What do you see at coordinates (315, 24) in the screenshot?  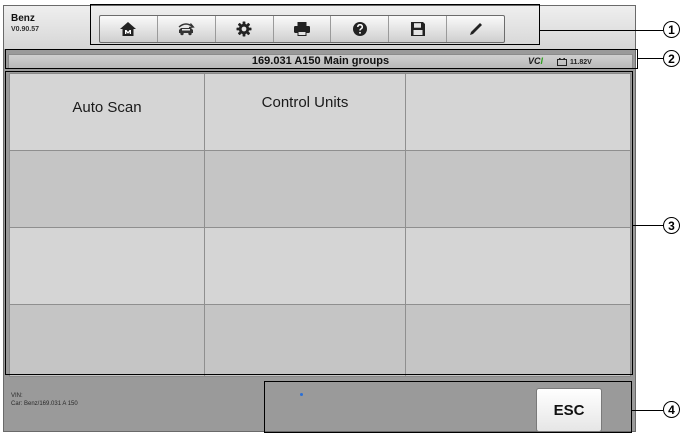 I see `callout-frame-toolbar` at bounding box center [315, 24].